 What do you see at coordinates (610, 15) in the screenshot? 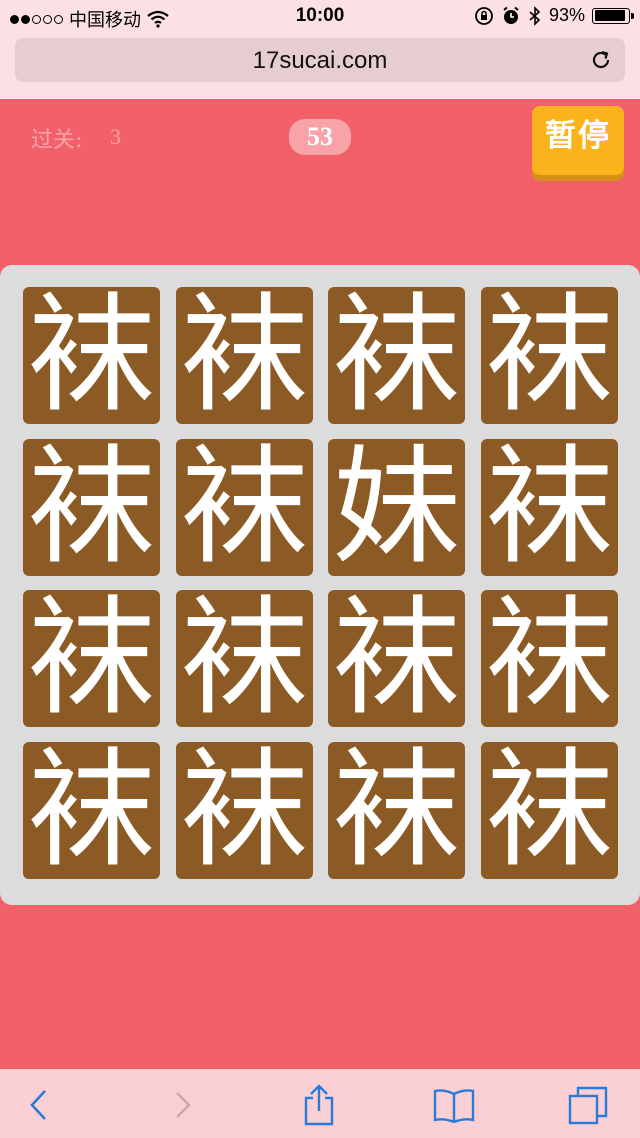
I see `battery-fill` at bounding box center [610, 15].